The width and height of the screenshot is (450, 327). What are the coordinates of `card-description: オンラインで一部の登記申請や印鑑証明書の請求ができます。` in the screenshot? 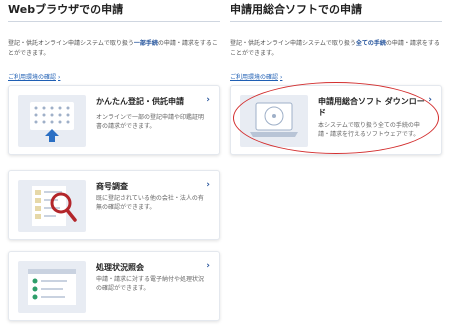 It's located at (150, 122).